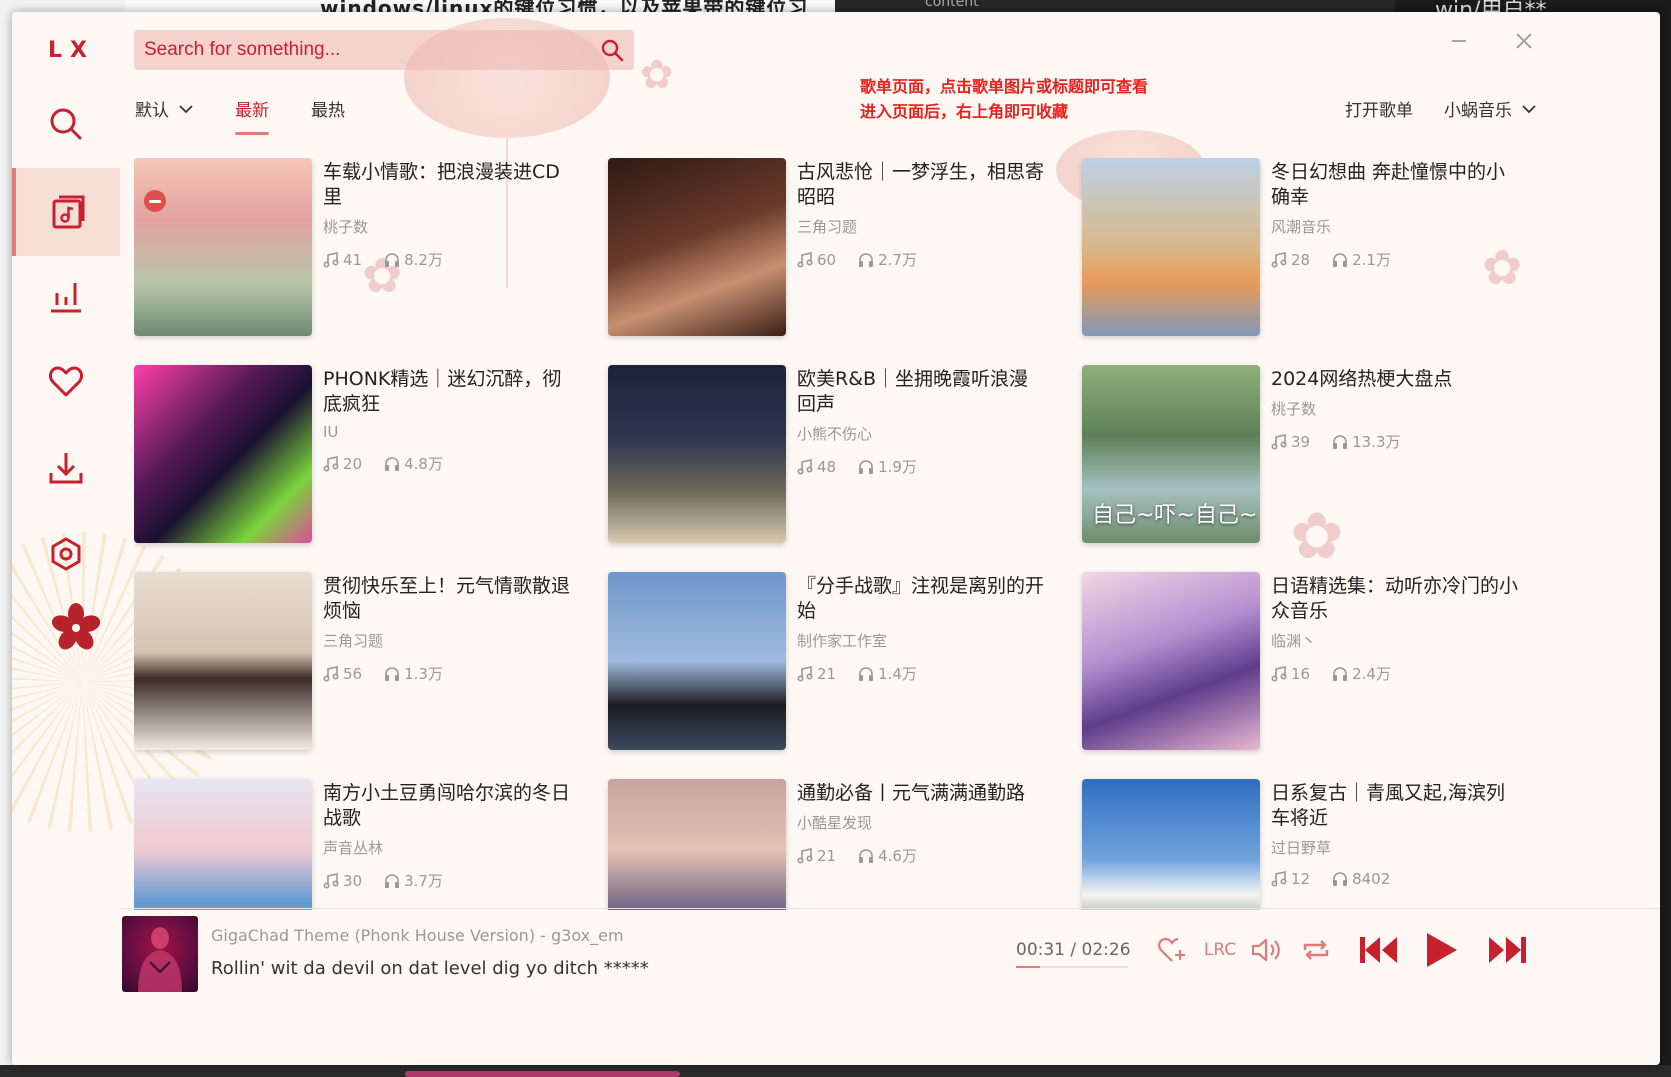 This screenshot has width=1671, height=1077. What do you see at coordinates (827, 259) in the screenshot?
I see `song-count-value: 60` at bounding box center [827, 259].